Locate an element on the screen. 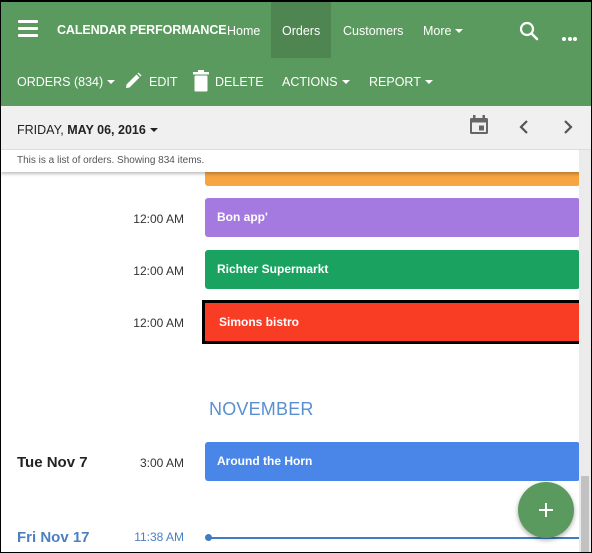  delete-button: DELETE is located at coordinates (228, 82).